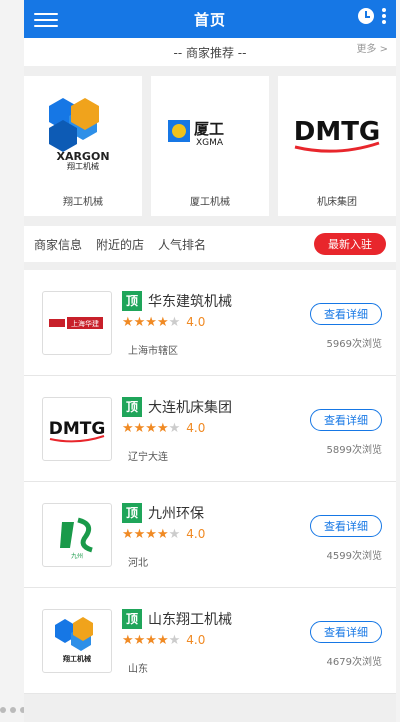 Image resolution: width=400 pixels, height=722 pixels. I want to click on merchant-tabs: 商家信息 附近的店 人气排名 最新入驻, so click(210, 244).